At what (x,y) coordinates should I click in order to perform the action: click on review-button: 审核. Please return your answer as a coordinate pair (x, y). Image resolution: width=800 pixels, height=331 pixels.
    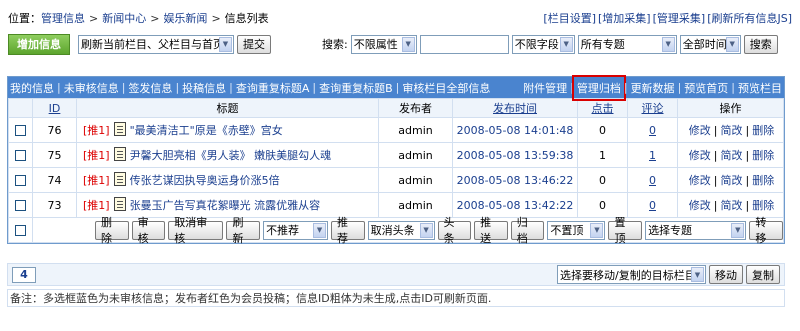
    Looking at the image, I should click on (148, 230).